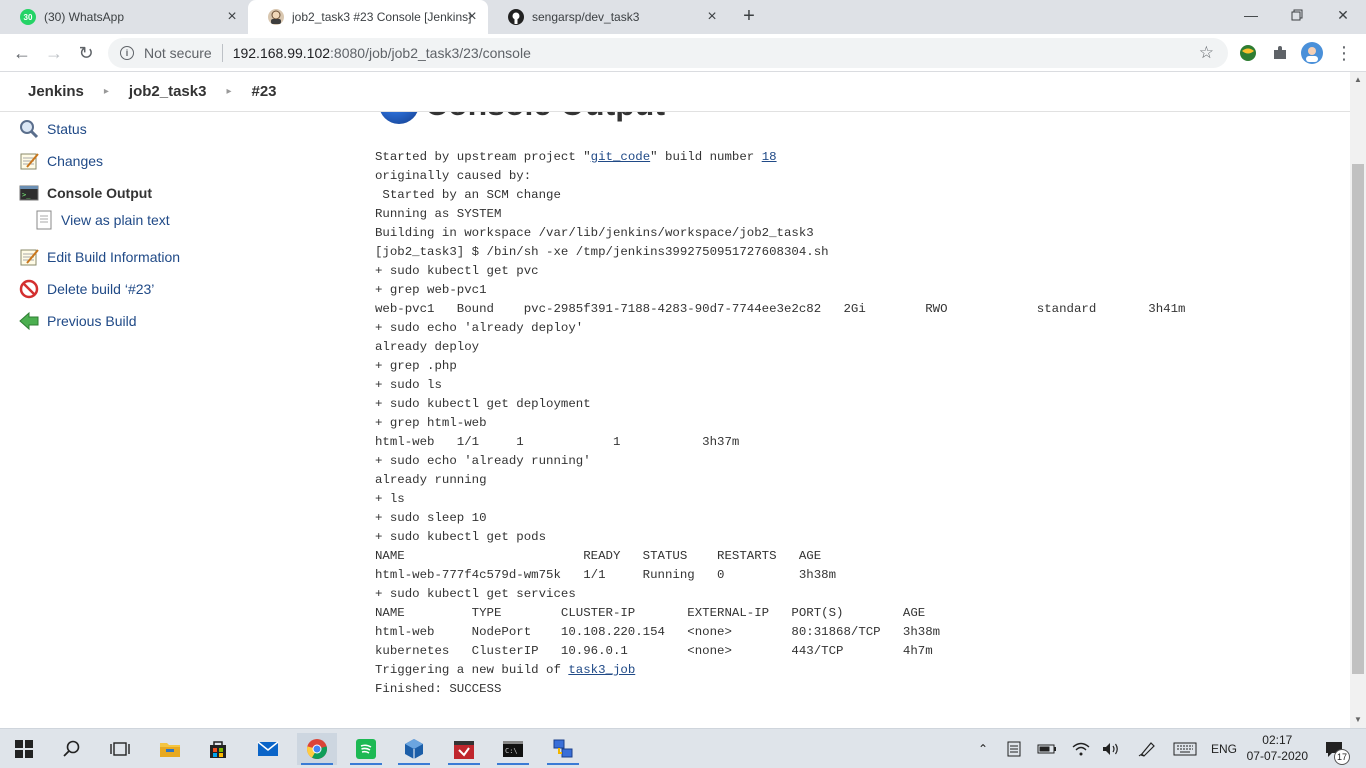 Image resolution: width=1366 pixels, height=768 pixels. I want to click on mail-icon, so click(268, 749).